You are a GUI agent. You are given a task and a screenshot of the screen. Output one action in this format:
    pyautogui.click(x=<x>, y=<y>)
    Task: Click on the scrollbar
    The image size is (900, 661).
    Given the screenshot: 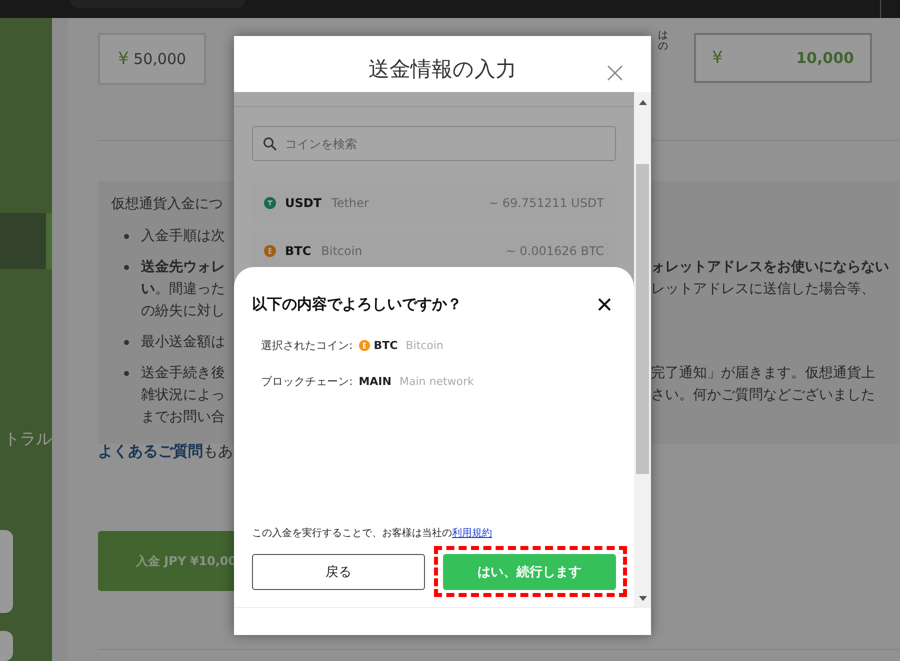 What is the action you would take?
    pyautogui.click(x=642, y=349)
    